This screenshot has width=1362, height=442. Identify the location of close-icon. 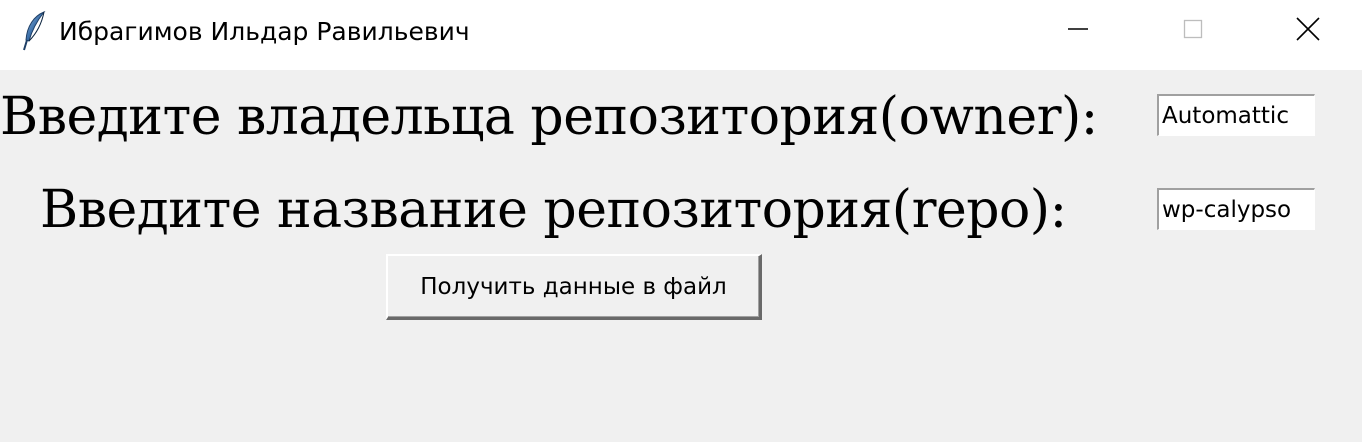
(1308, 31).